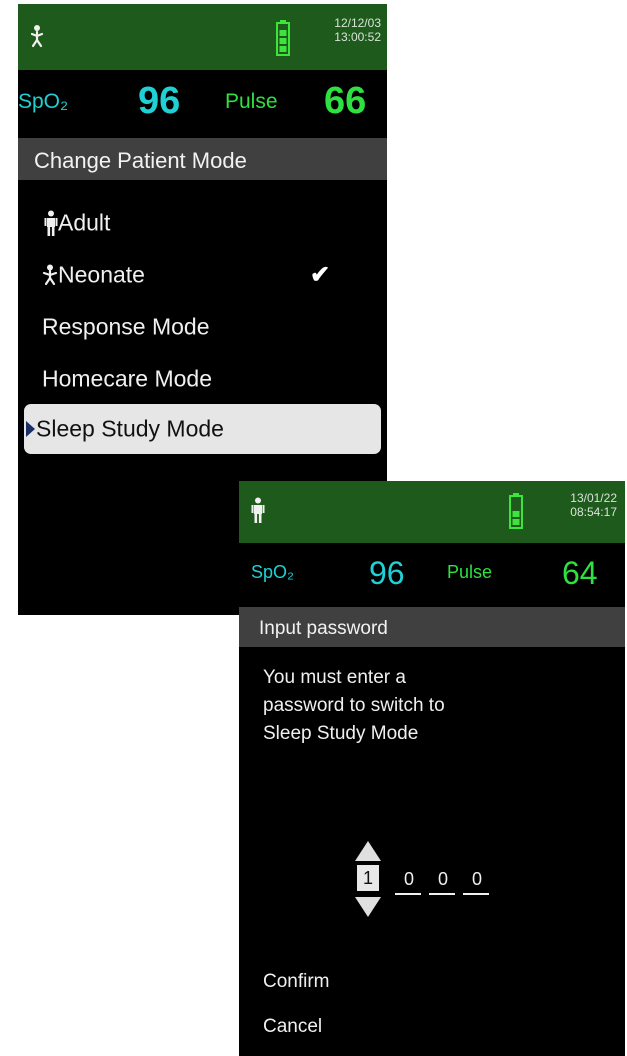 This screenshot has height=1056, width=627. Describe the element at coordinates (432, 572) in the screenshot. I see `vitals-bar: SpO₂ 96 Pulse 64` at that location.